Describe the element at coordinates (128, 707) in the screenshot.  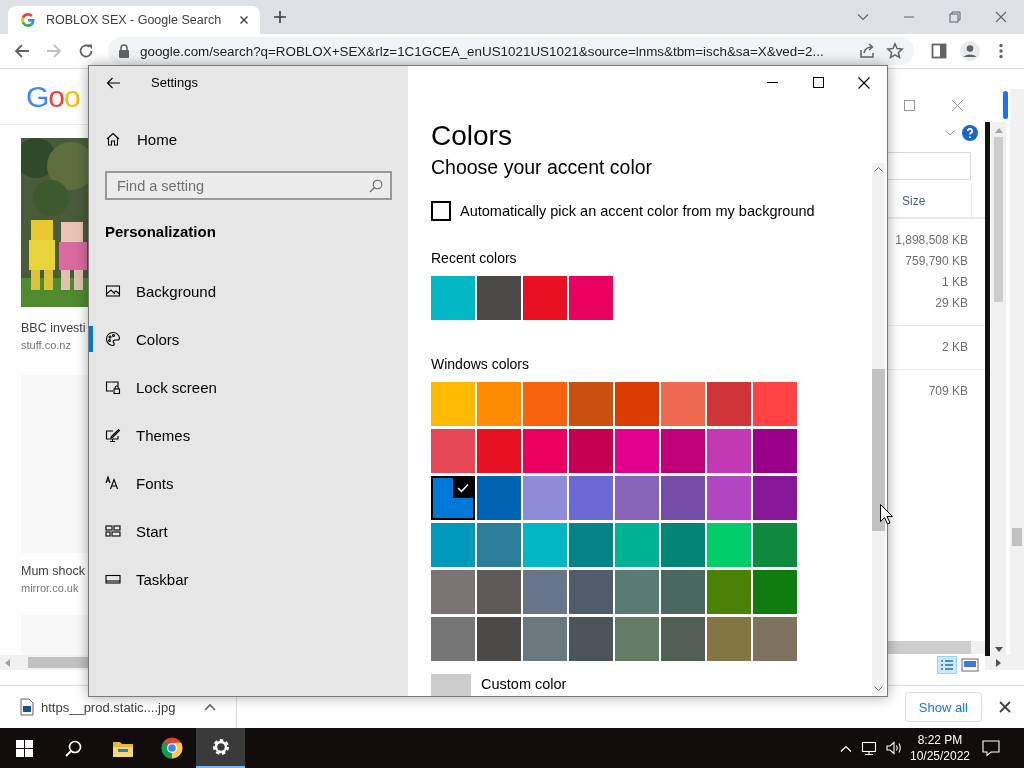
I see `download-item: https__prod.static....jpg` at that location.